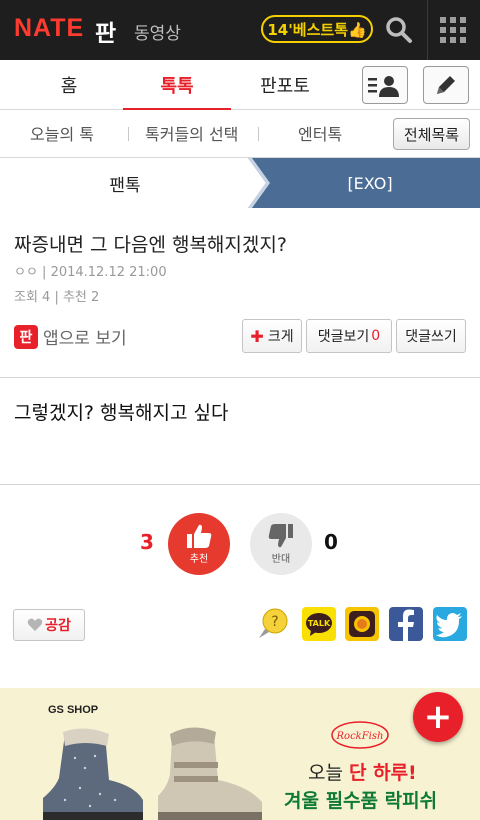 Image resolution: width=480 pixels, height=820 pixels. Describe the element at coordinates (199, 559) in the screenshot. I see `recommend-label: 추천` at that location.